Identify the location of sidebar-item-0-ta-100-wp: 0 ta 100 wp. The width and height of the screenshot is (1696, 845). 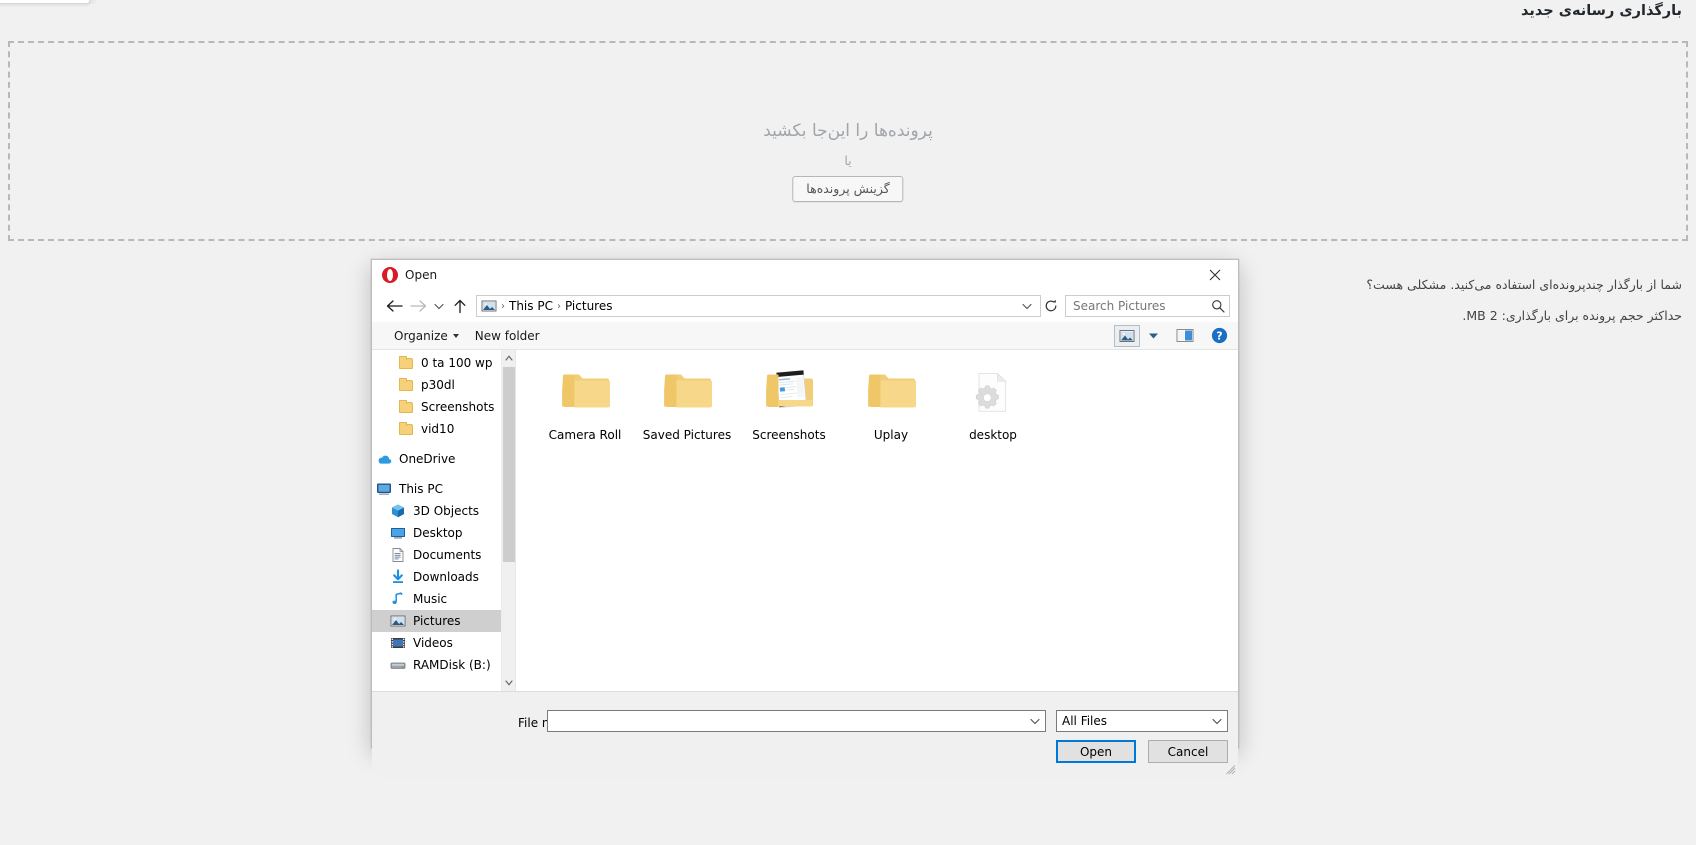
(443, 363).